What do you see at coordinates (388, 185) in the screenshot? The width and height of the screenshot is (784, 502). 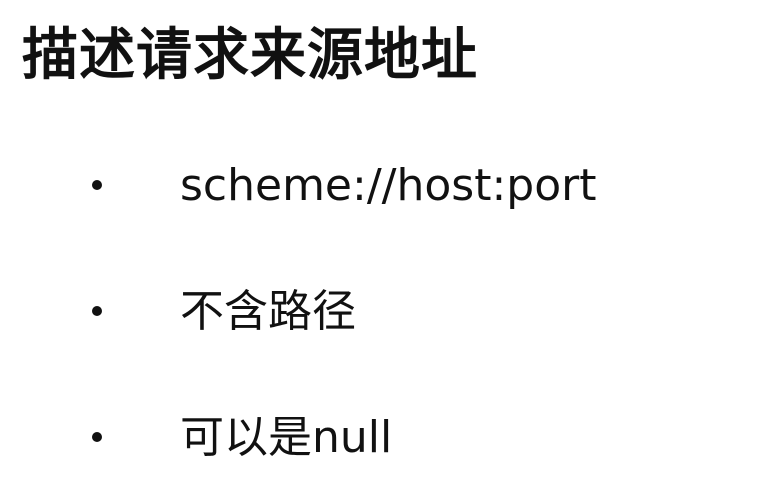 I see `bullet-text: scheme://host:port` at bounding box center [388, 185].